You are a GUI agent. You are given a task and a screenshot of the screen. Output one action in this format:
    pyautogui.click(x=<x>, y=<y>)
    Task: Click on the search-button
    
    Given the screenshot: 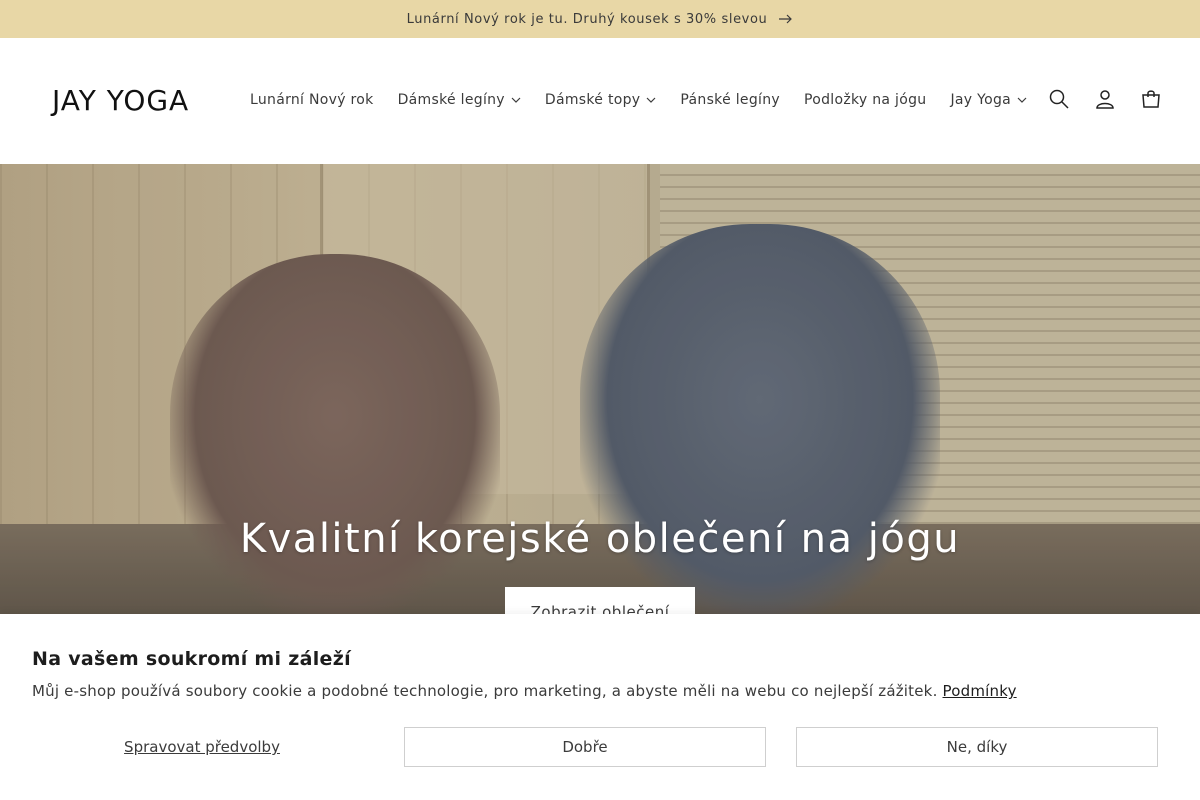 What is the action you would take?
    pyautogui.click(x=1059, y=99)
    